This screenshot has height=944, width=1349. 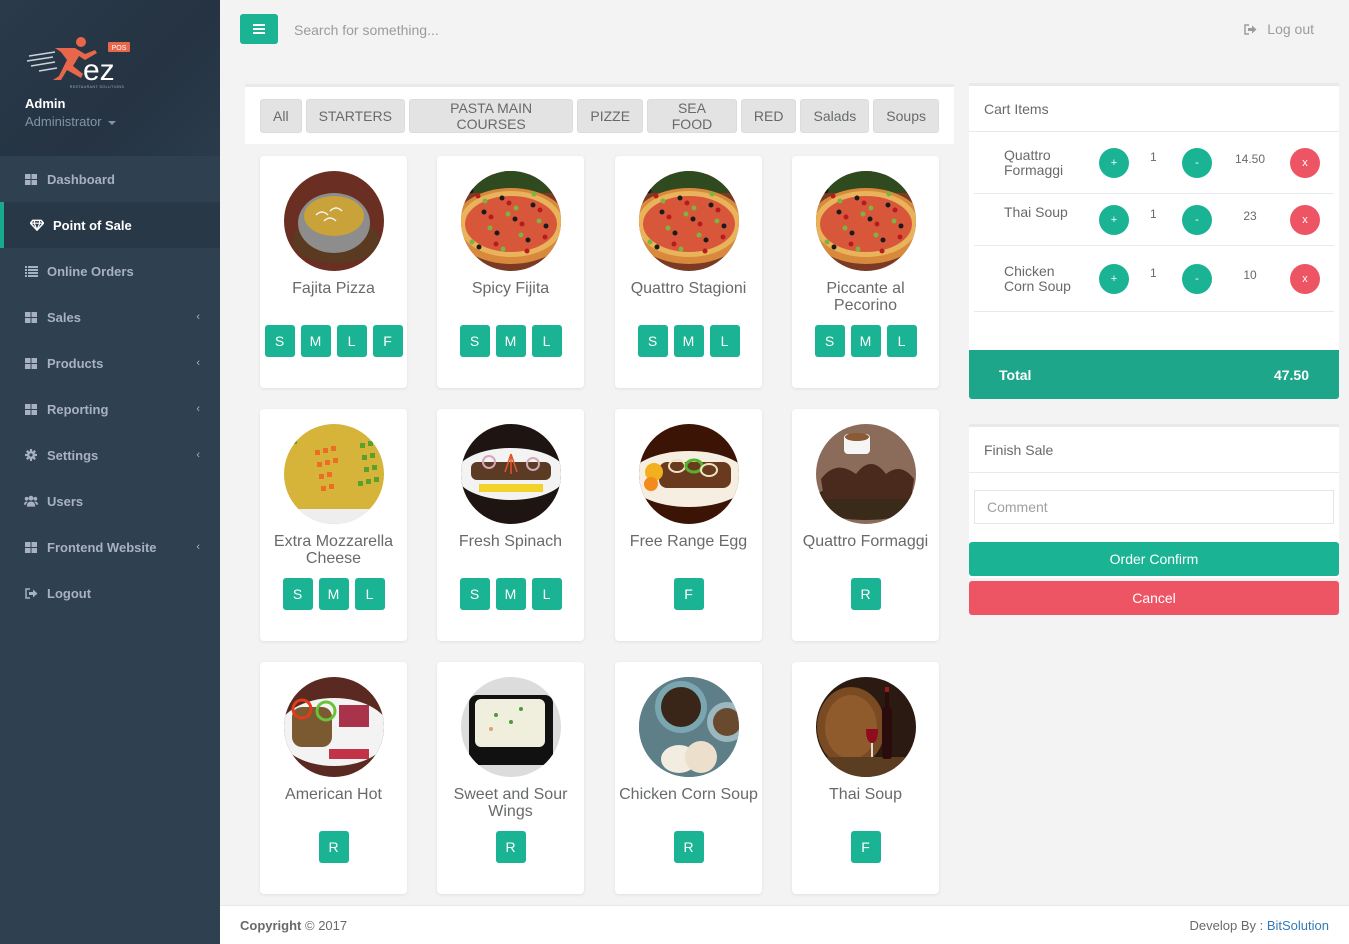 I want to click on sidebar-item-reporting: Reporting ‹, so click(x=110, y=409).